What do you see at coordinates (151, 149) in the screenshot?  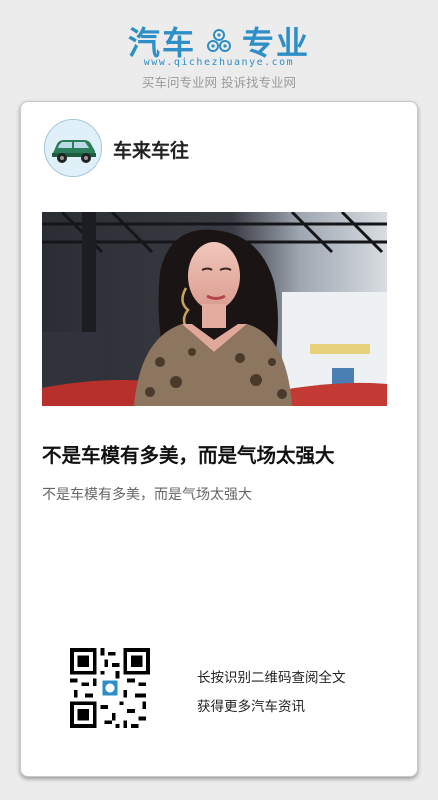 I see `author-name: 车来车往` at bounding box center [151, 149].